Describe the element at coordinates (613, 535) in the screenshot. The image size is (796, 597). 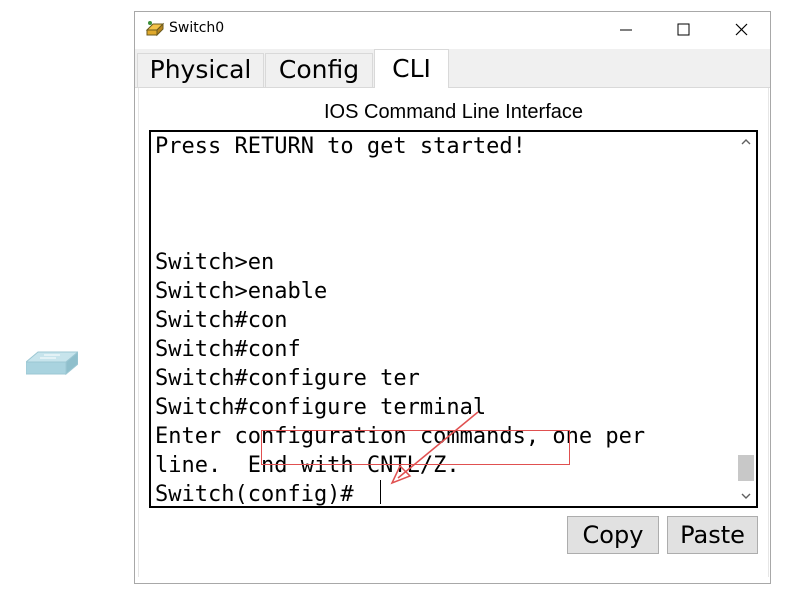
I see `copy-button: Copy` at that location.